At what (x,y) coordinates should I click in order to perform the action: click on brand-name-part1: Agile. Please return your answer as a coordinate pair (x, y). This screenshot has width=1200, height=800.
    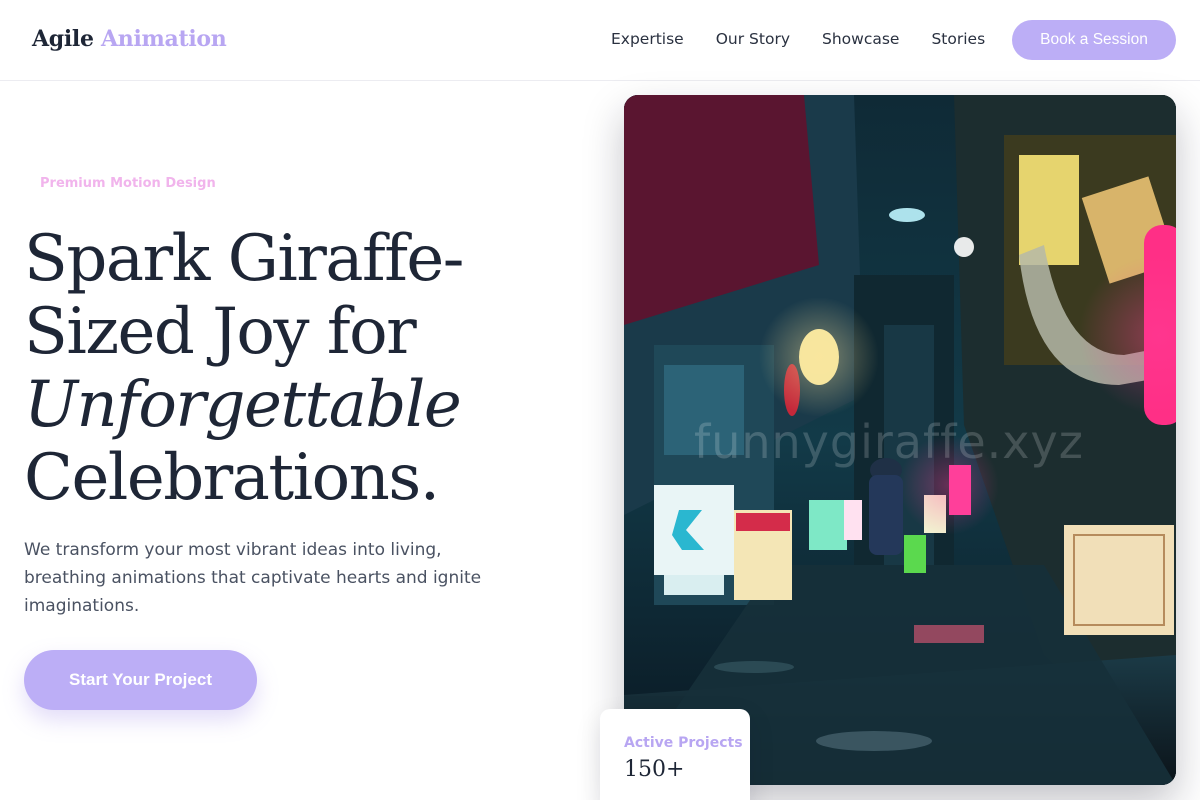
    Looking at the image, I should click on (63, 39).